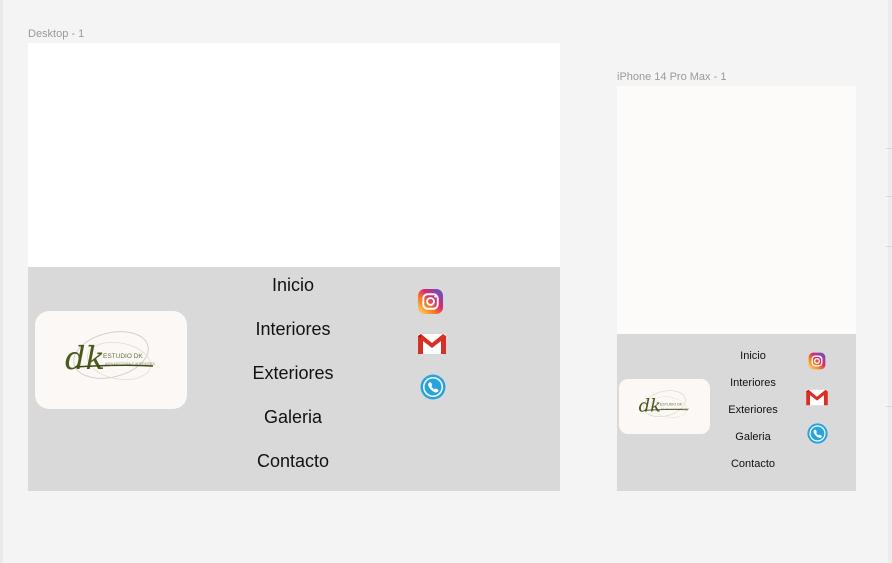  I want to click on phone-frame-label: iPhone 14 Pro Max - 1, so click(671, 77).